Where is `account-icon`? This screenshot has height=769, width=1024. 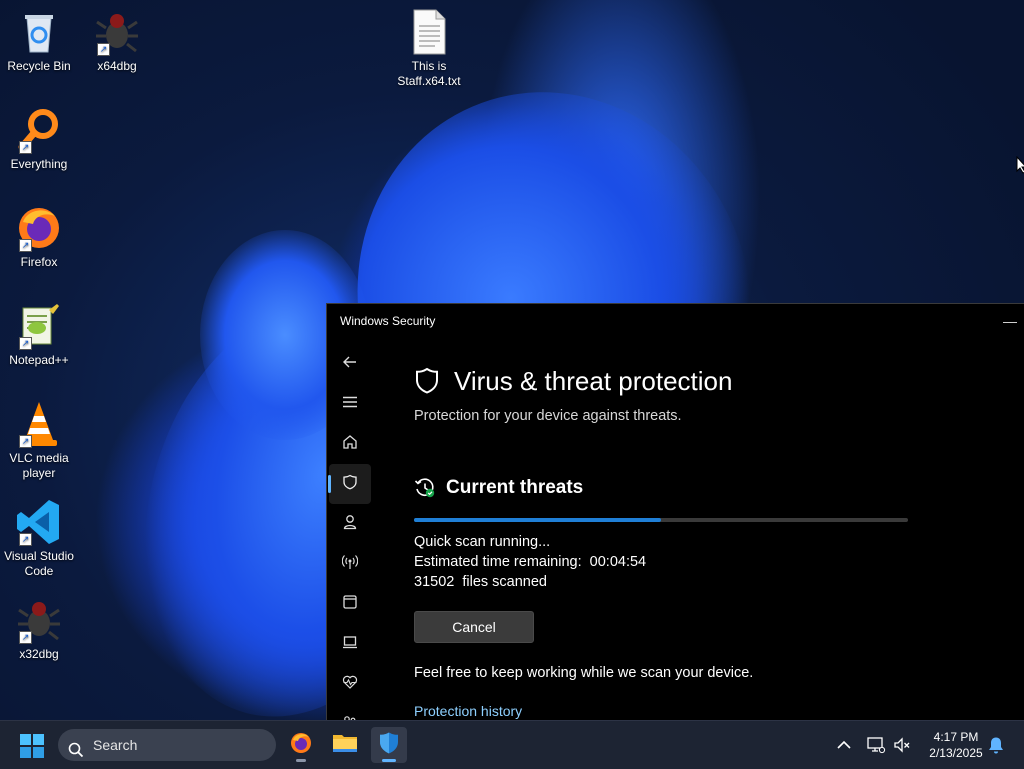 account-icon is located at coordinates (350, 524).